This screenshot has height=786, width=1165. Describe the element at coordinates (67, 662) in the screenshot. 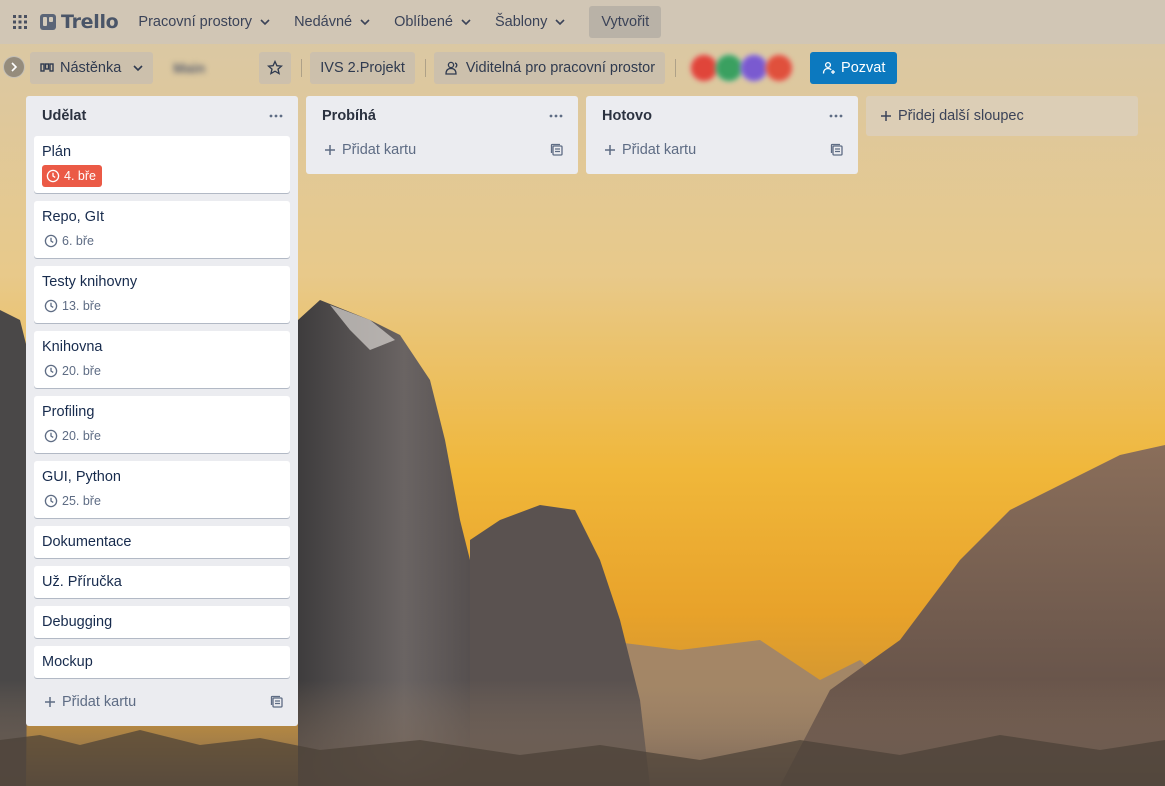

I see `card-title: Mockup` at that location.